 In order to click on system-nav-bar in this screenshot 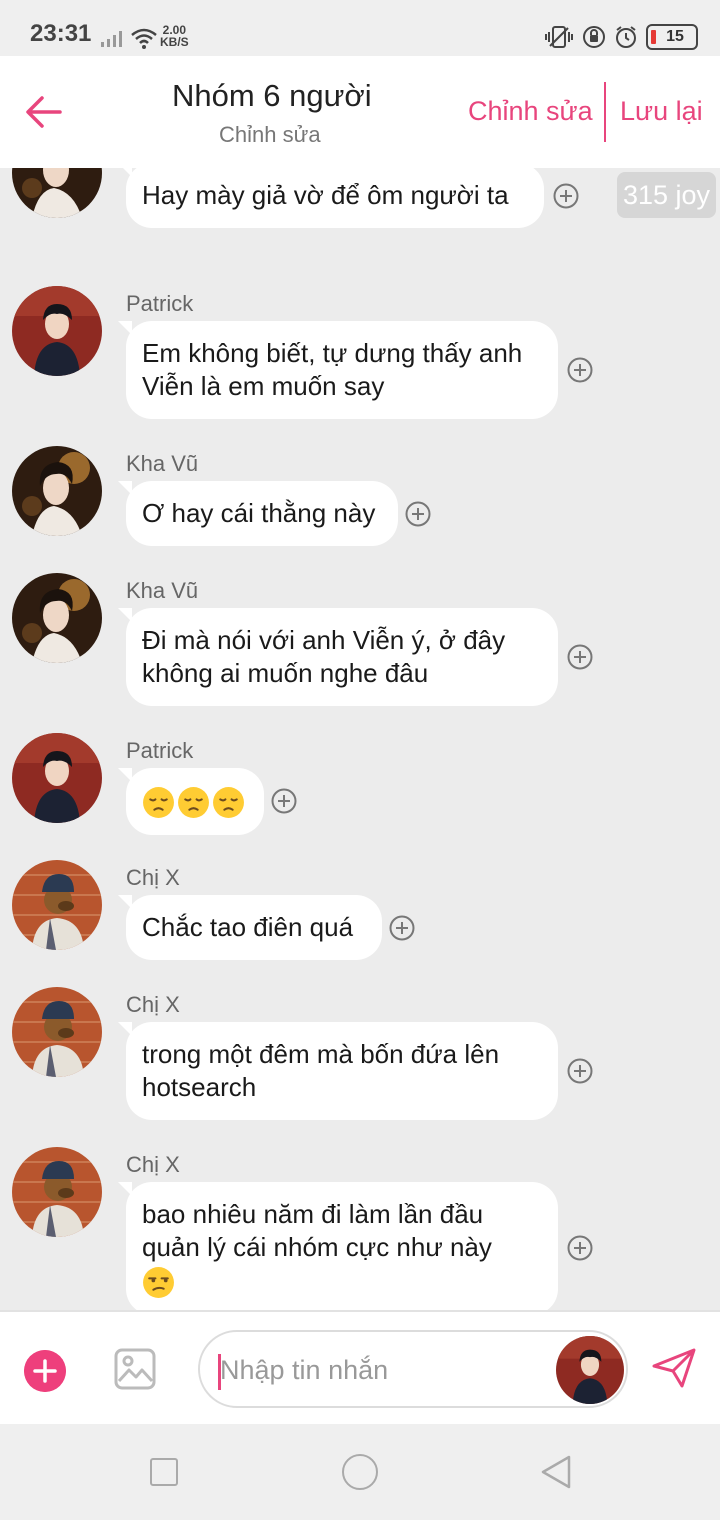, I will do `click(360, 1472)`.